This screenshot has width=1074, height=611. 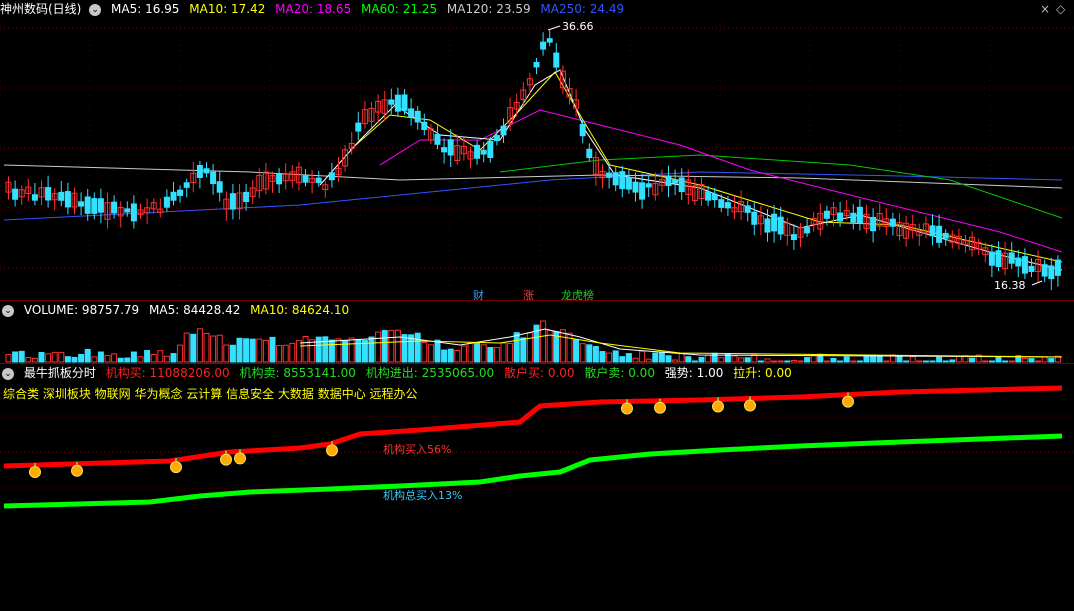 I want to click on buy-line-label: 机构买入56%, so click(x=417, y=449).